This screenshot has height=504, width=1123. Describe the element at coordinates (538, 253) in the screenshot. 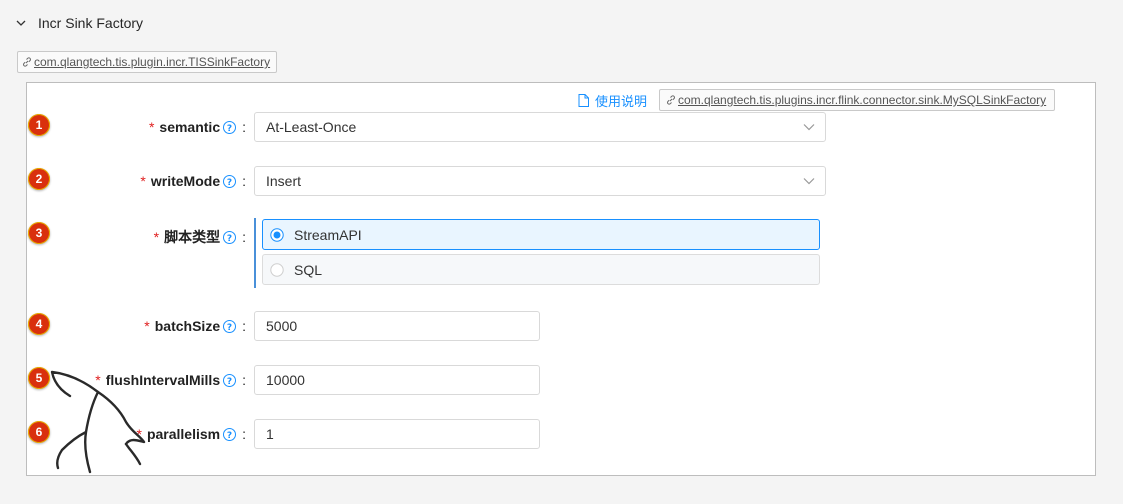

I see `script-type-radio-group: StreamAPI SQL` at that location.